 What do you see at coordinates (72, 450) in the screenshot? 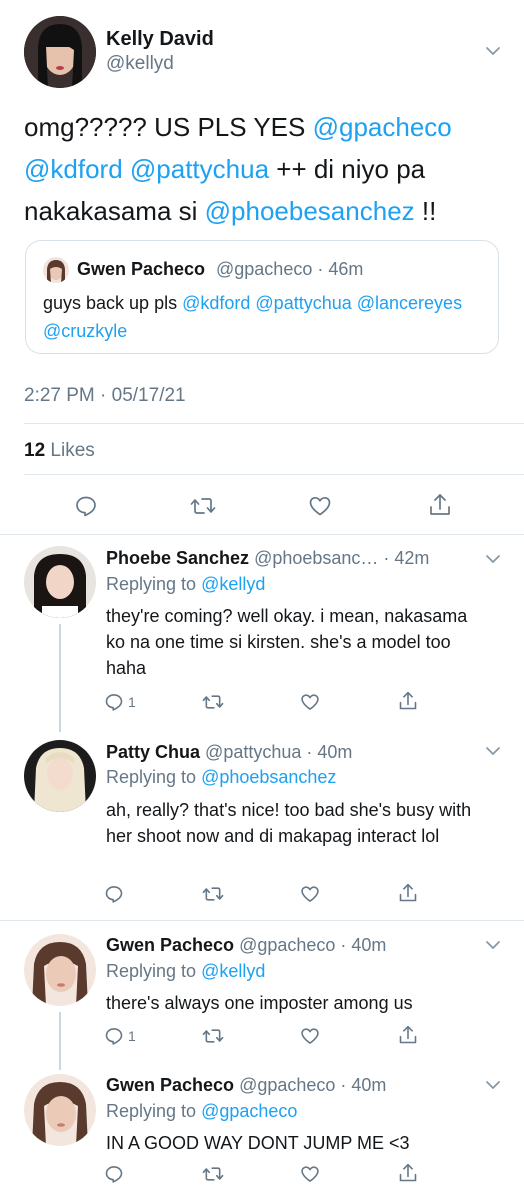
I see `likes-label: Likes` at bounding box center [72, 450].